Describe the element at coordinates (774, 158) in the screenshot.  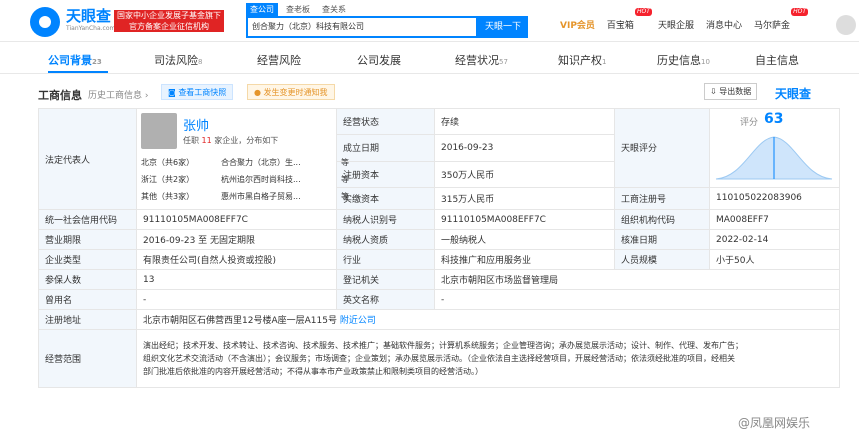
I see `score-curve-icon` at that location.